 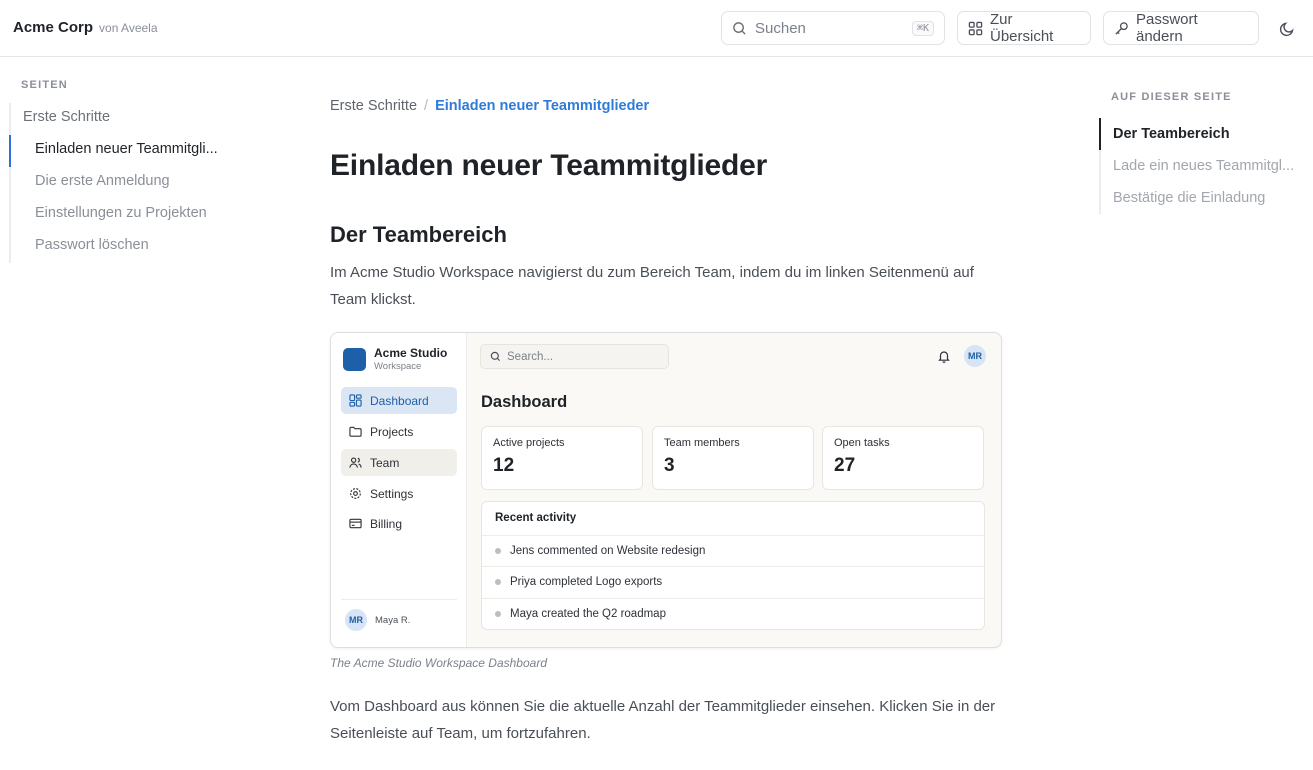 I want to click on stat-value: 3, so click(x=669, y=465).